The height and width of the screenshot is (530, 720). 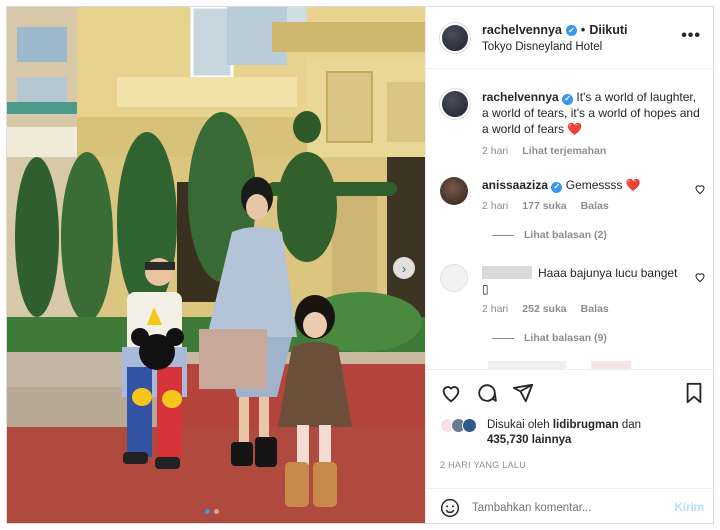 I want to click on verified-badge-icon: ✓, so click(x=571, y=30).